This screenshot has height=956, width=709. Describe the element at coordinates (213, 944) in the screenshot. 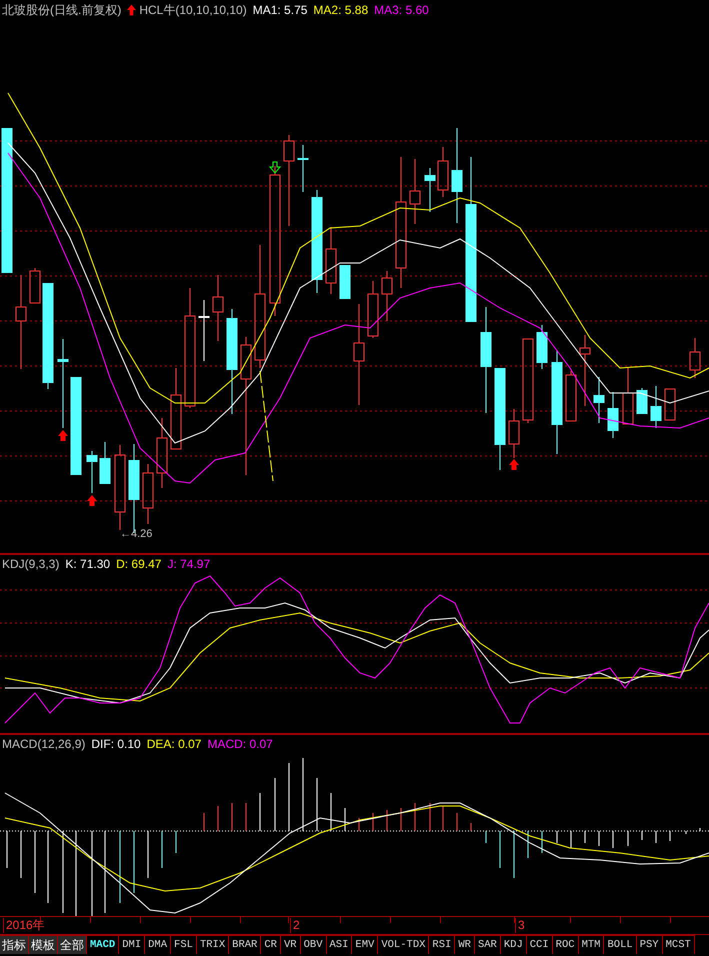

I see `indicator-tab: TRIX` at that location.